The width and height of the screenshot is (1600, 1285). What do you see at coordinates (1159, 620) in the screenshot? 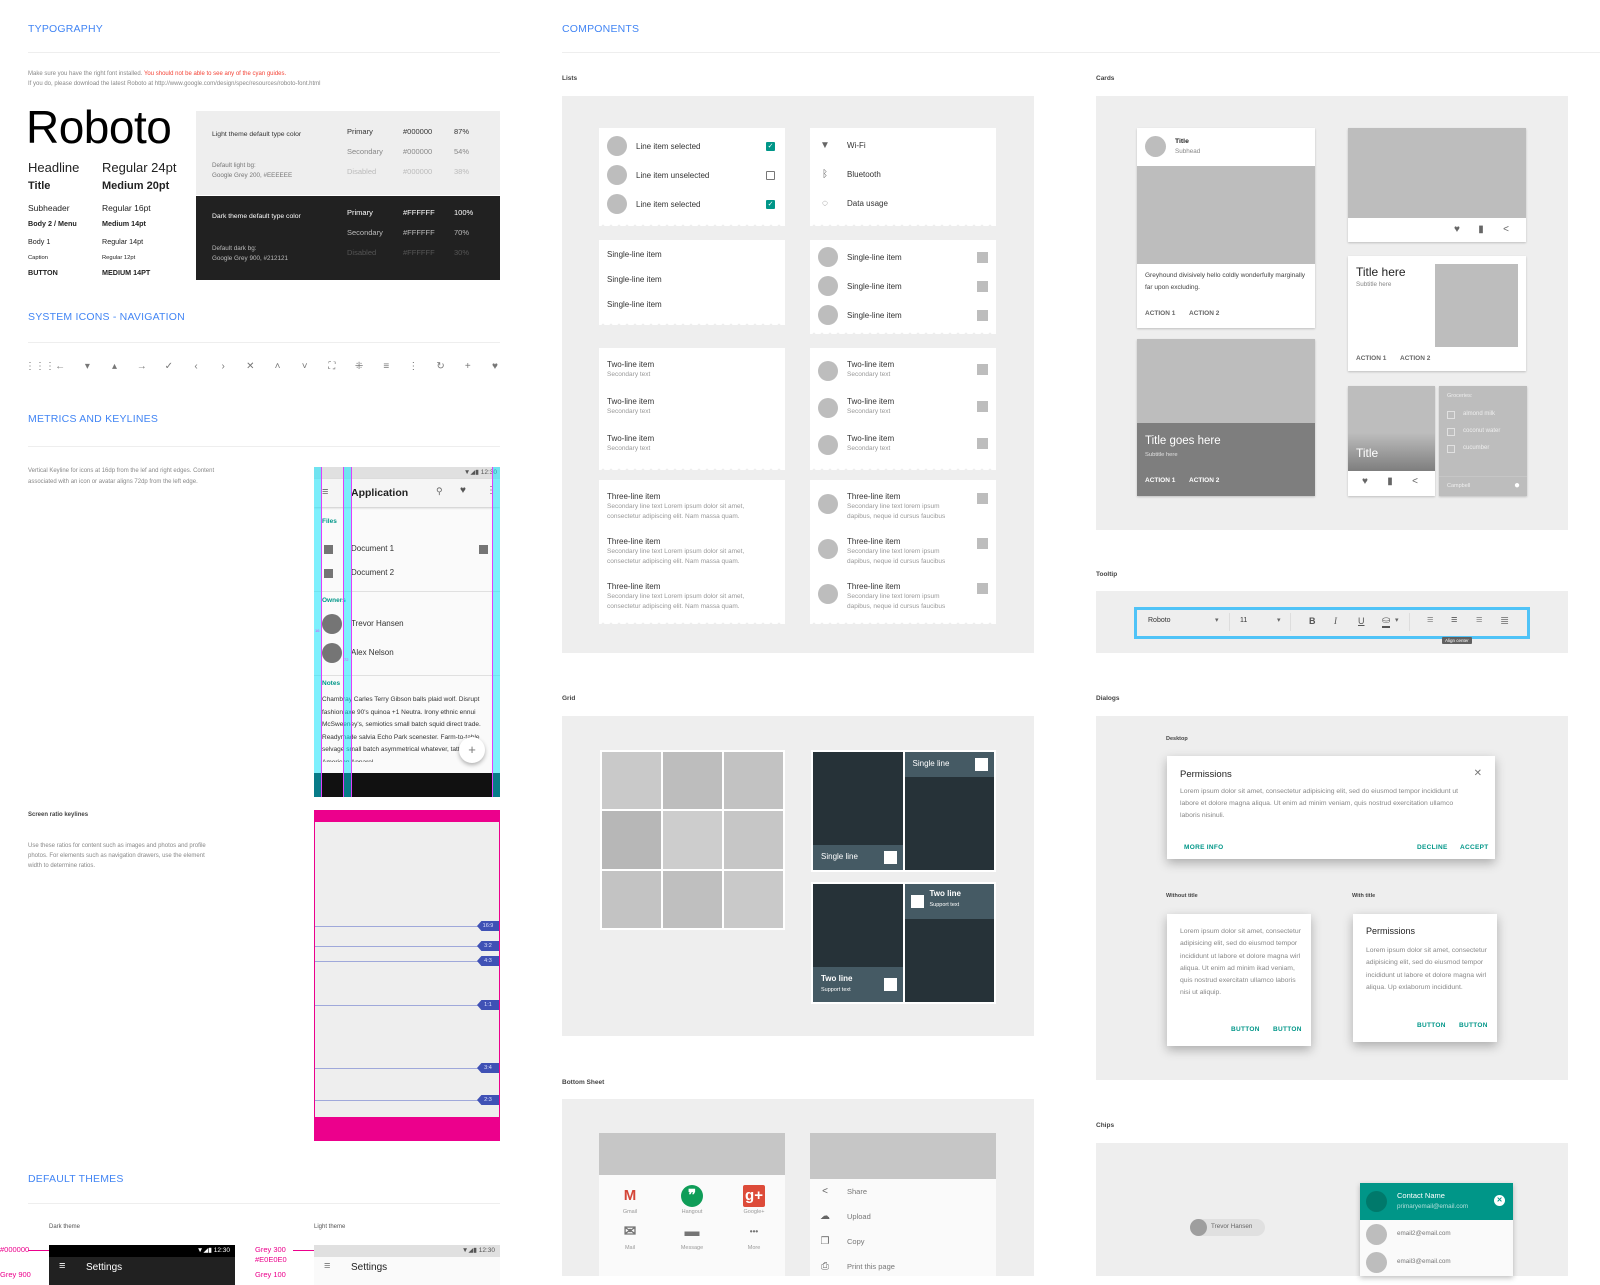
I see `font-select: Roboto` at bounding box center [1159, 620].